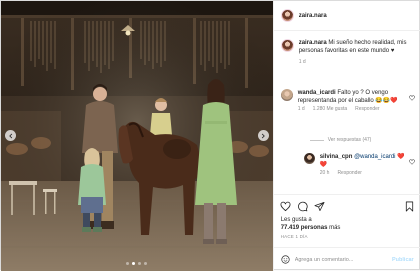 The image size is (420, 271). I want to click on heart-icon, so click(285, 206).